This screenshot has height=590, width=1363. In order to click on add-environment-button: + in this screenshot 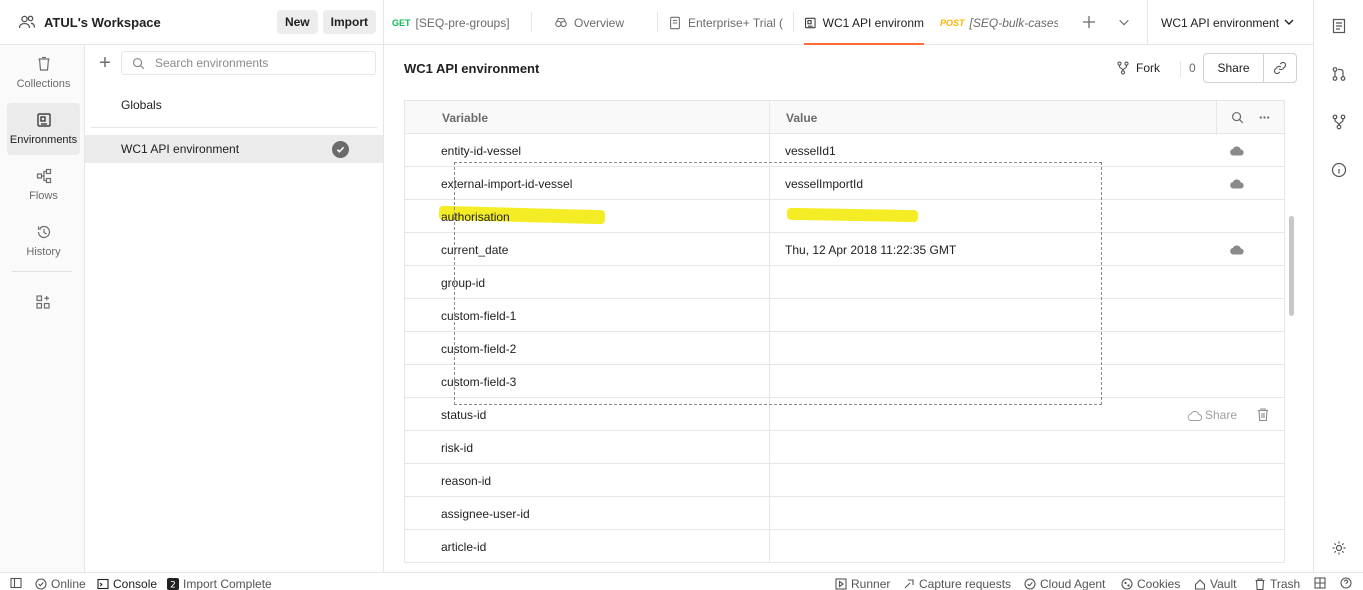, I will do `click(105, 63)`.